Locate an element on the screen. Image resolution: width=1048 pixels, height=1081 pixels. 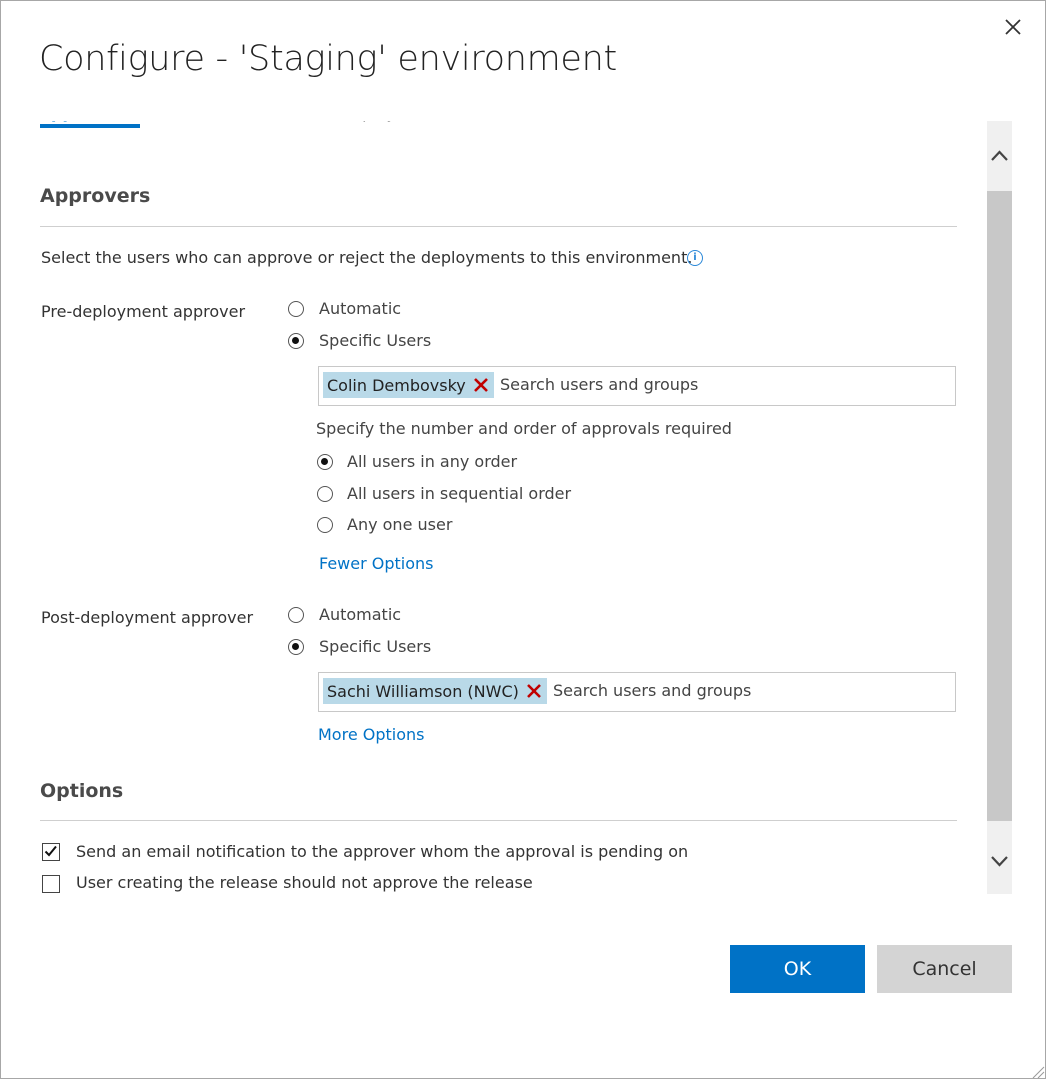
order-any-order-label: All users in any order is located at coordinates (432, 461).